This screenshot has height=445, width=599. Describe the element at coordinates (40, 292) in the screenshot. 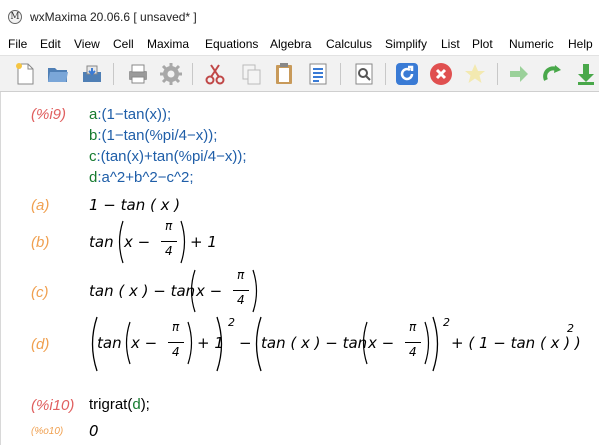

I see `output-label-c: (c)` at that location.